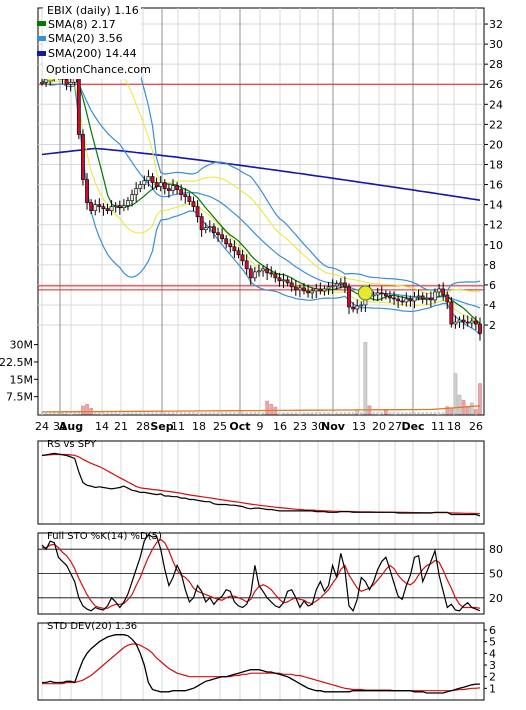  What do you see at coordinates (93, 10) in the screenshot?
I see `price-chart-title: EBIX (daily) 1.16` at bounding box center [93, 10].